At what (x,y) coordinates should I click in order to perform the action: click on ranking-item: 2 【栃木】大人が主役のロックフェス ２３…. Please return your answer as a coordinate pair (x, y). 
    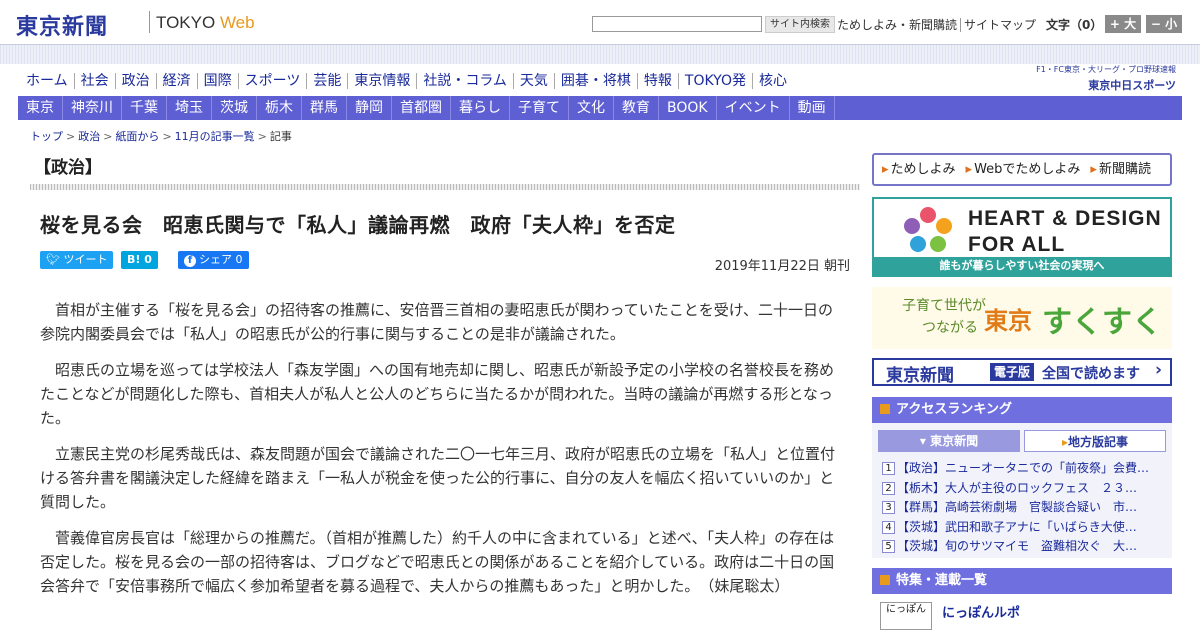
    Looking at the image, I should click on (1023, 489).